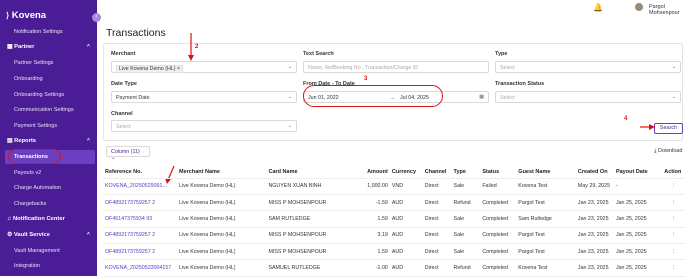  I want to click on channel-select: Select ⌄, so click(204, 126).